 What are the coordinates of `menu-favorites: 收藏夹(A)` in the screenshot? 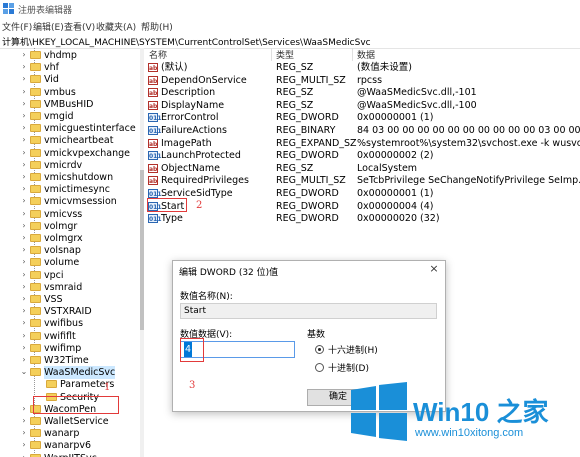 It's located at (116, 26).